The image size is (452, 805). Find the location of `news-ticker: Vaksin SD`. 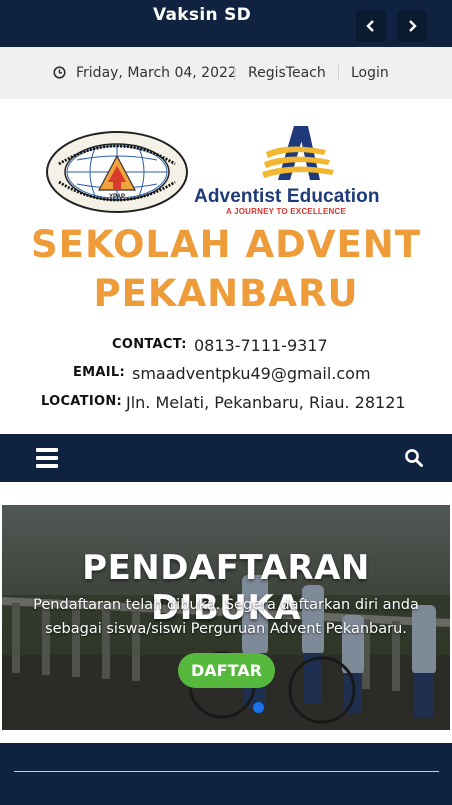

news-ticker: Vaksin SD is located at coordinates (226, 23).